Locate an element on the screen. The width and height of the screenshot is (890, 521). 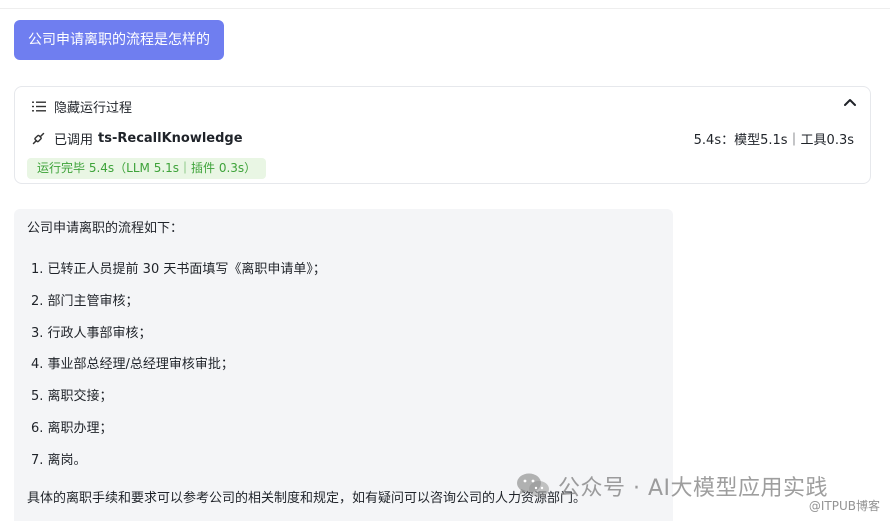
list-item: 3. 行政人事部审核； is located at coordinates (91, 333).